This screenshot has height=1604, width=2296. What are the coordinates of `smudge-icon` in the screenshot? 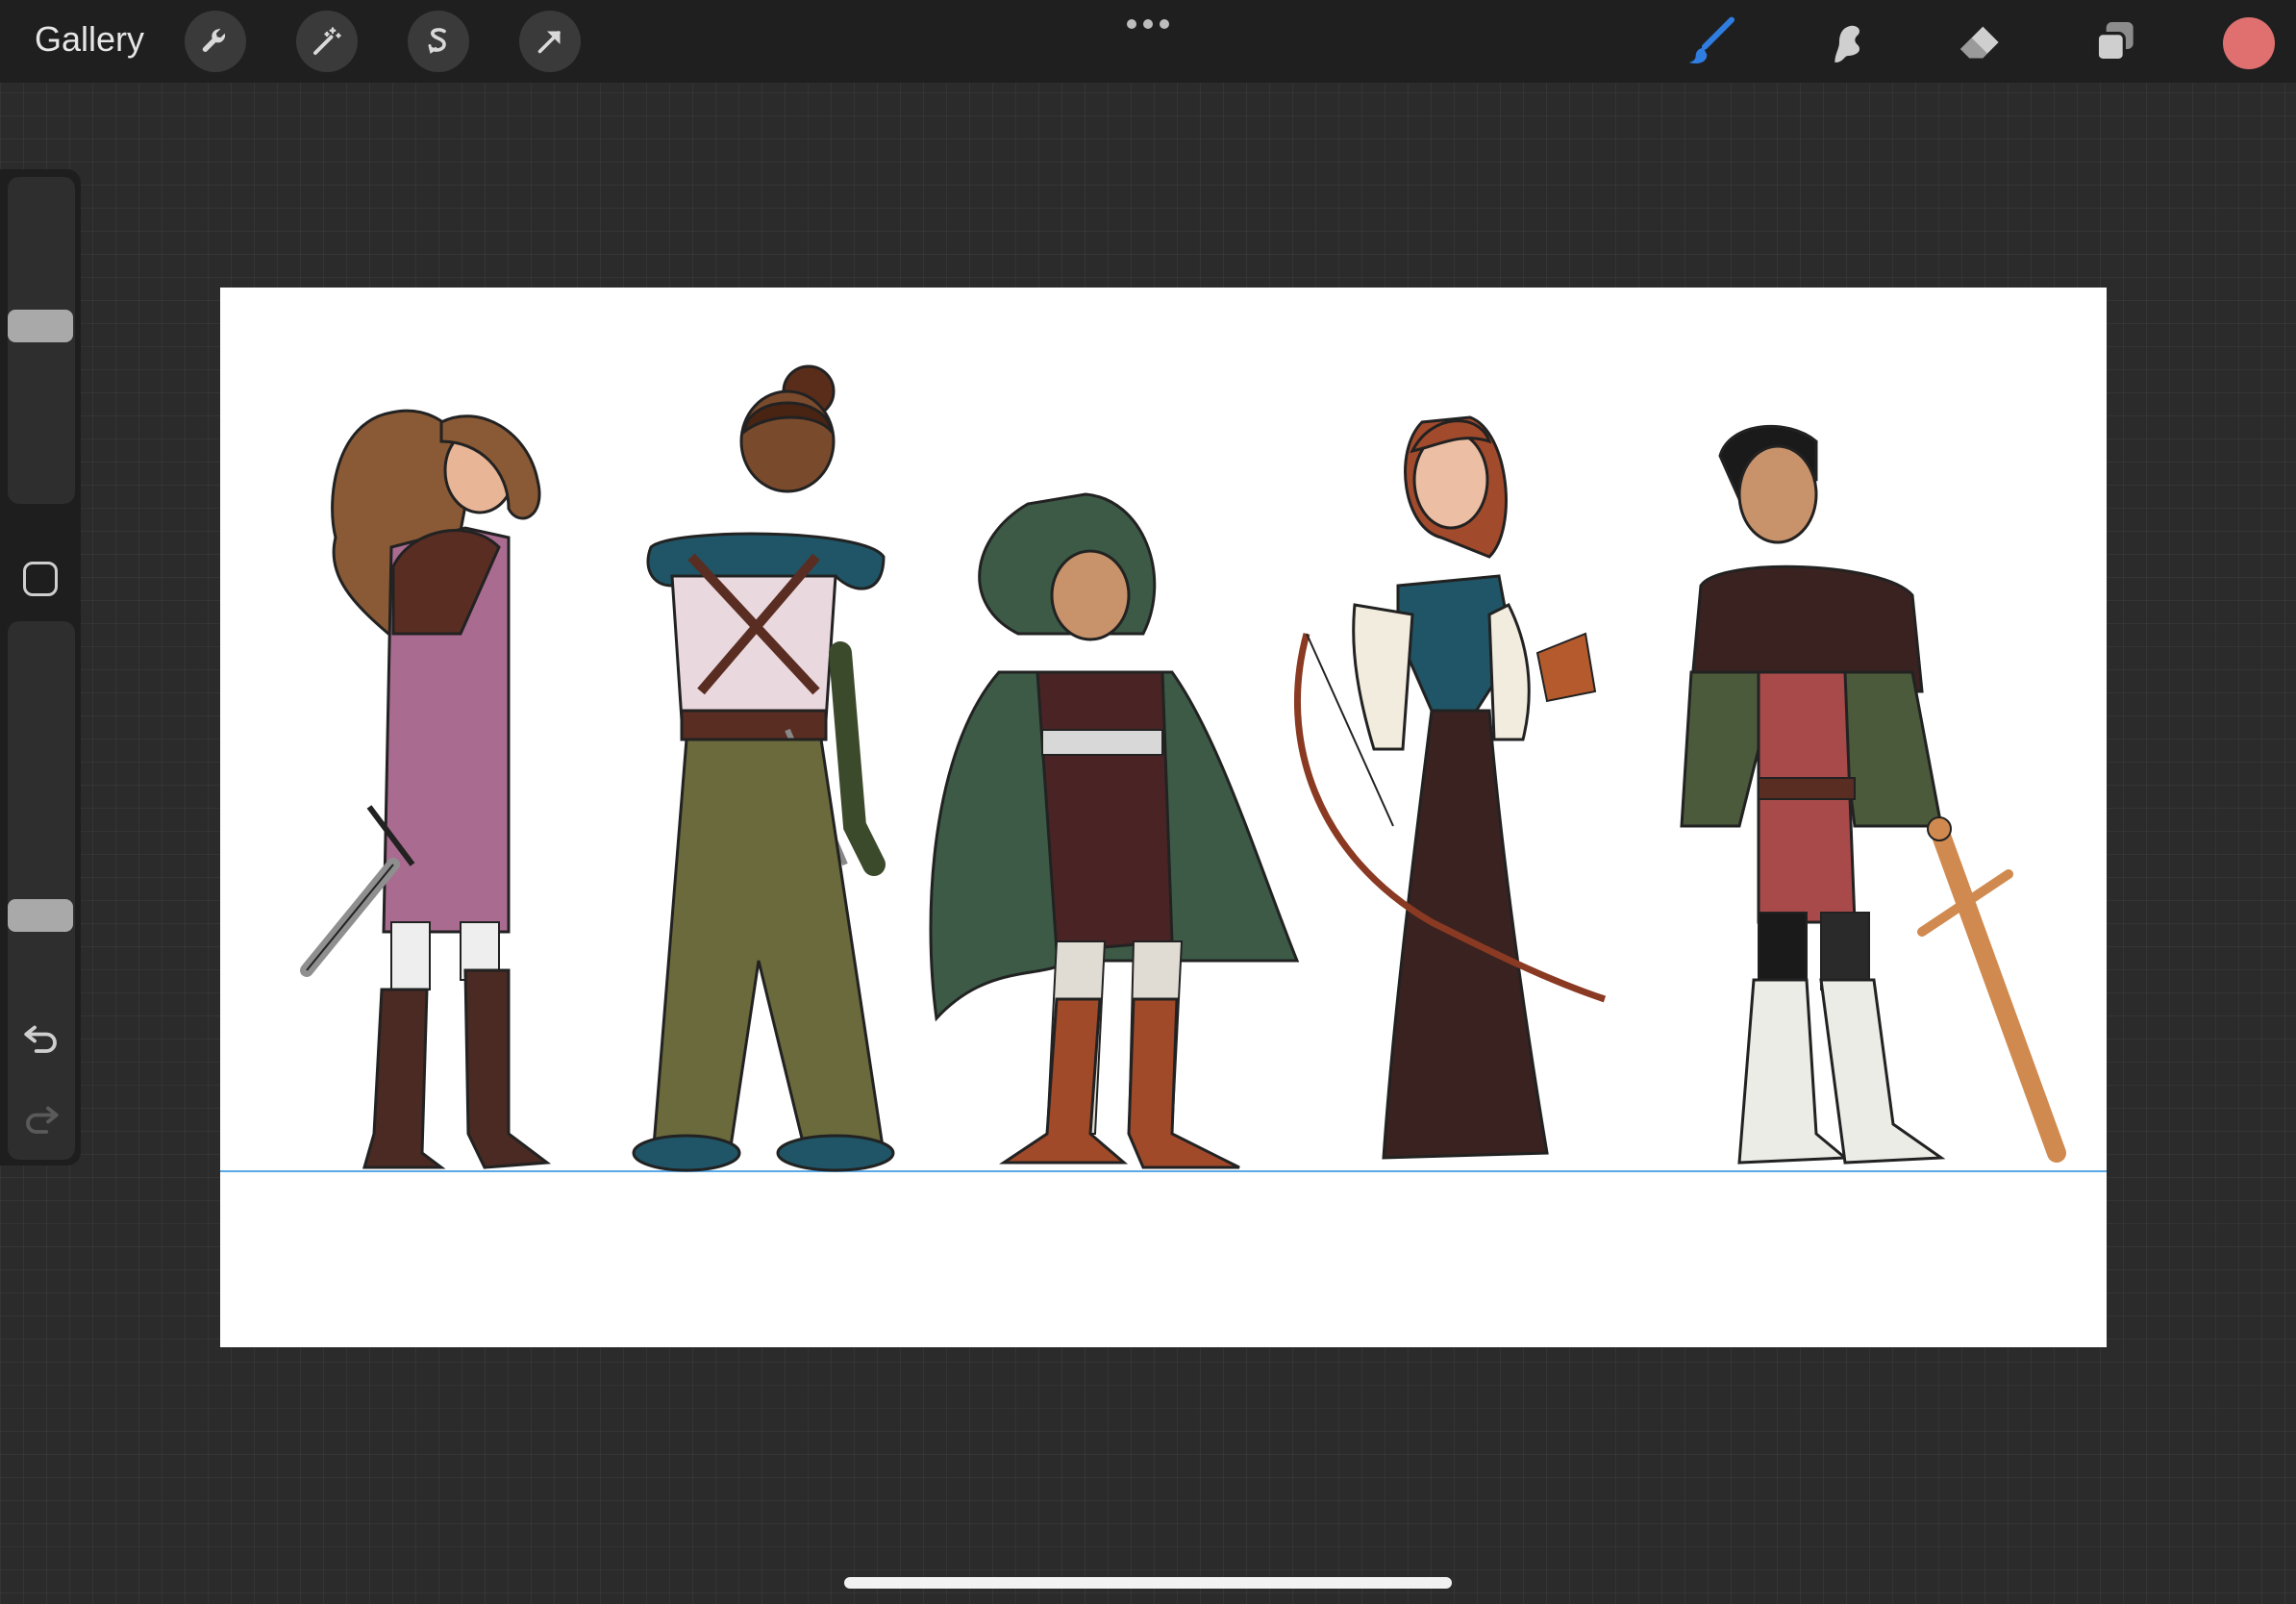 It's located at (1846, 44).